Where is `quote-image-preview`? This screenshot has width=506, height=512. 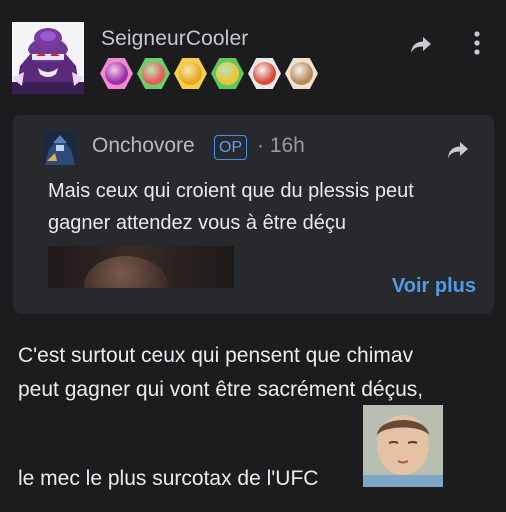
quote-image-preview is located at coordinates (141, 267).